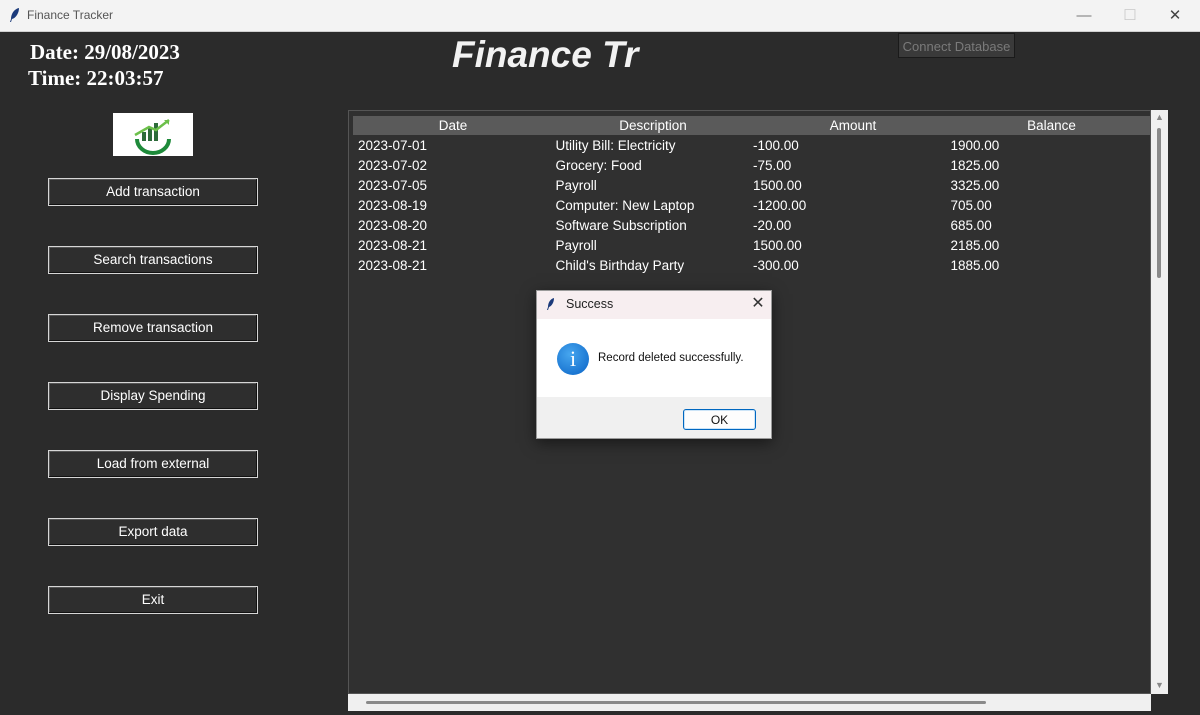 This screenshot has width=1200, height=715. I want to click on cell-balance: 1885.00, so click(975, 265).